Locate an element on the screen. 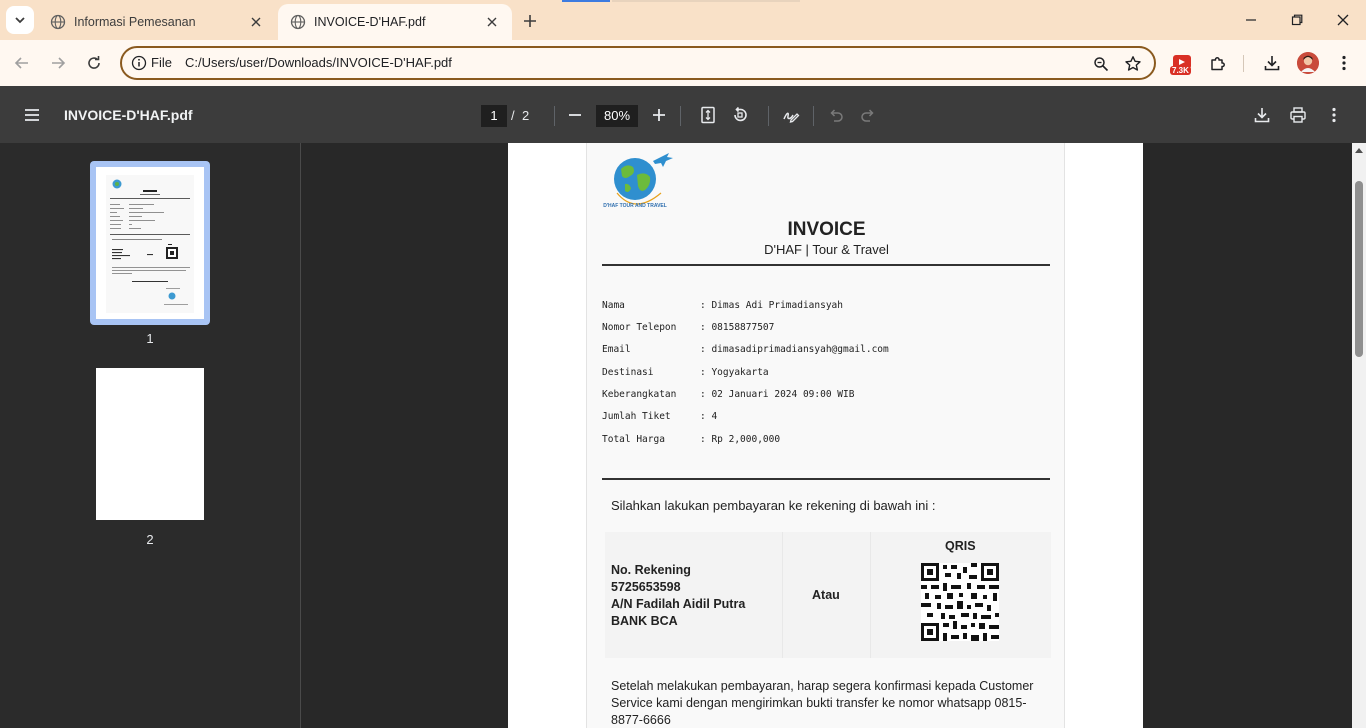 This screenshot has height=728, width=1366. fit-page-button is located at coordinates (708, 115).